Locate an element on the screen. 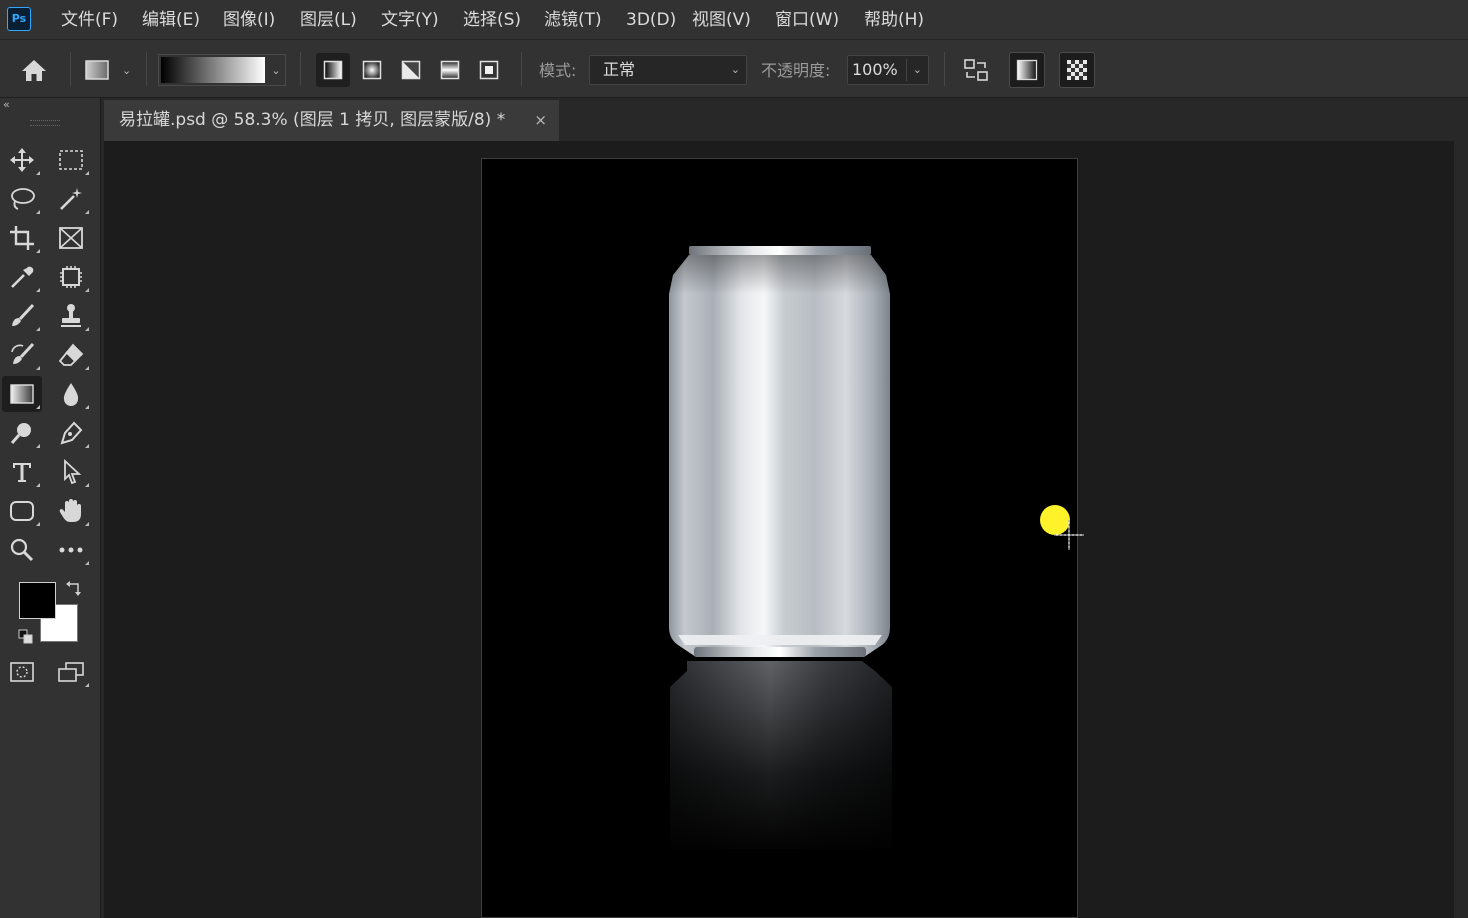 The image size is (1468, 918). collapse-chevrons-icon: « is located at coordinates (6, 104).